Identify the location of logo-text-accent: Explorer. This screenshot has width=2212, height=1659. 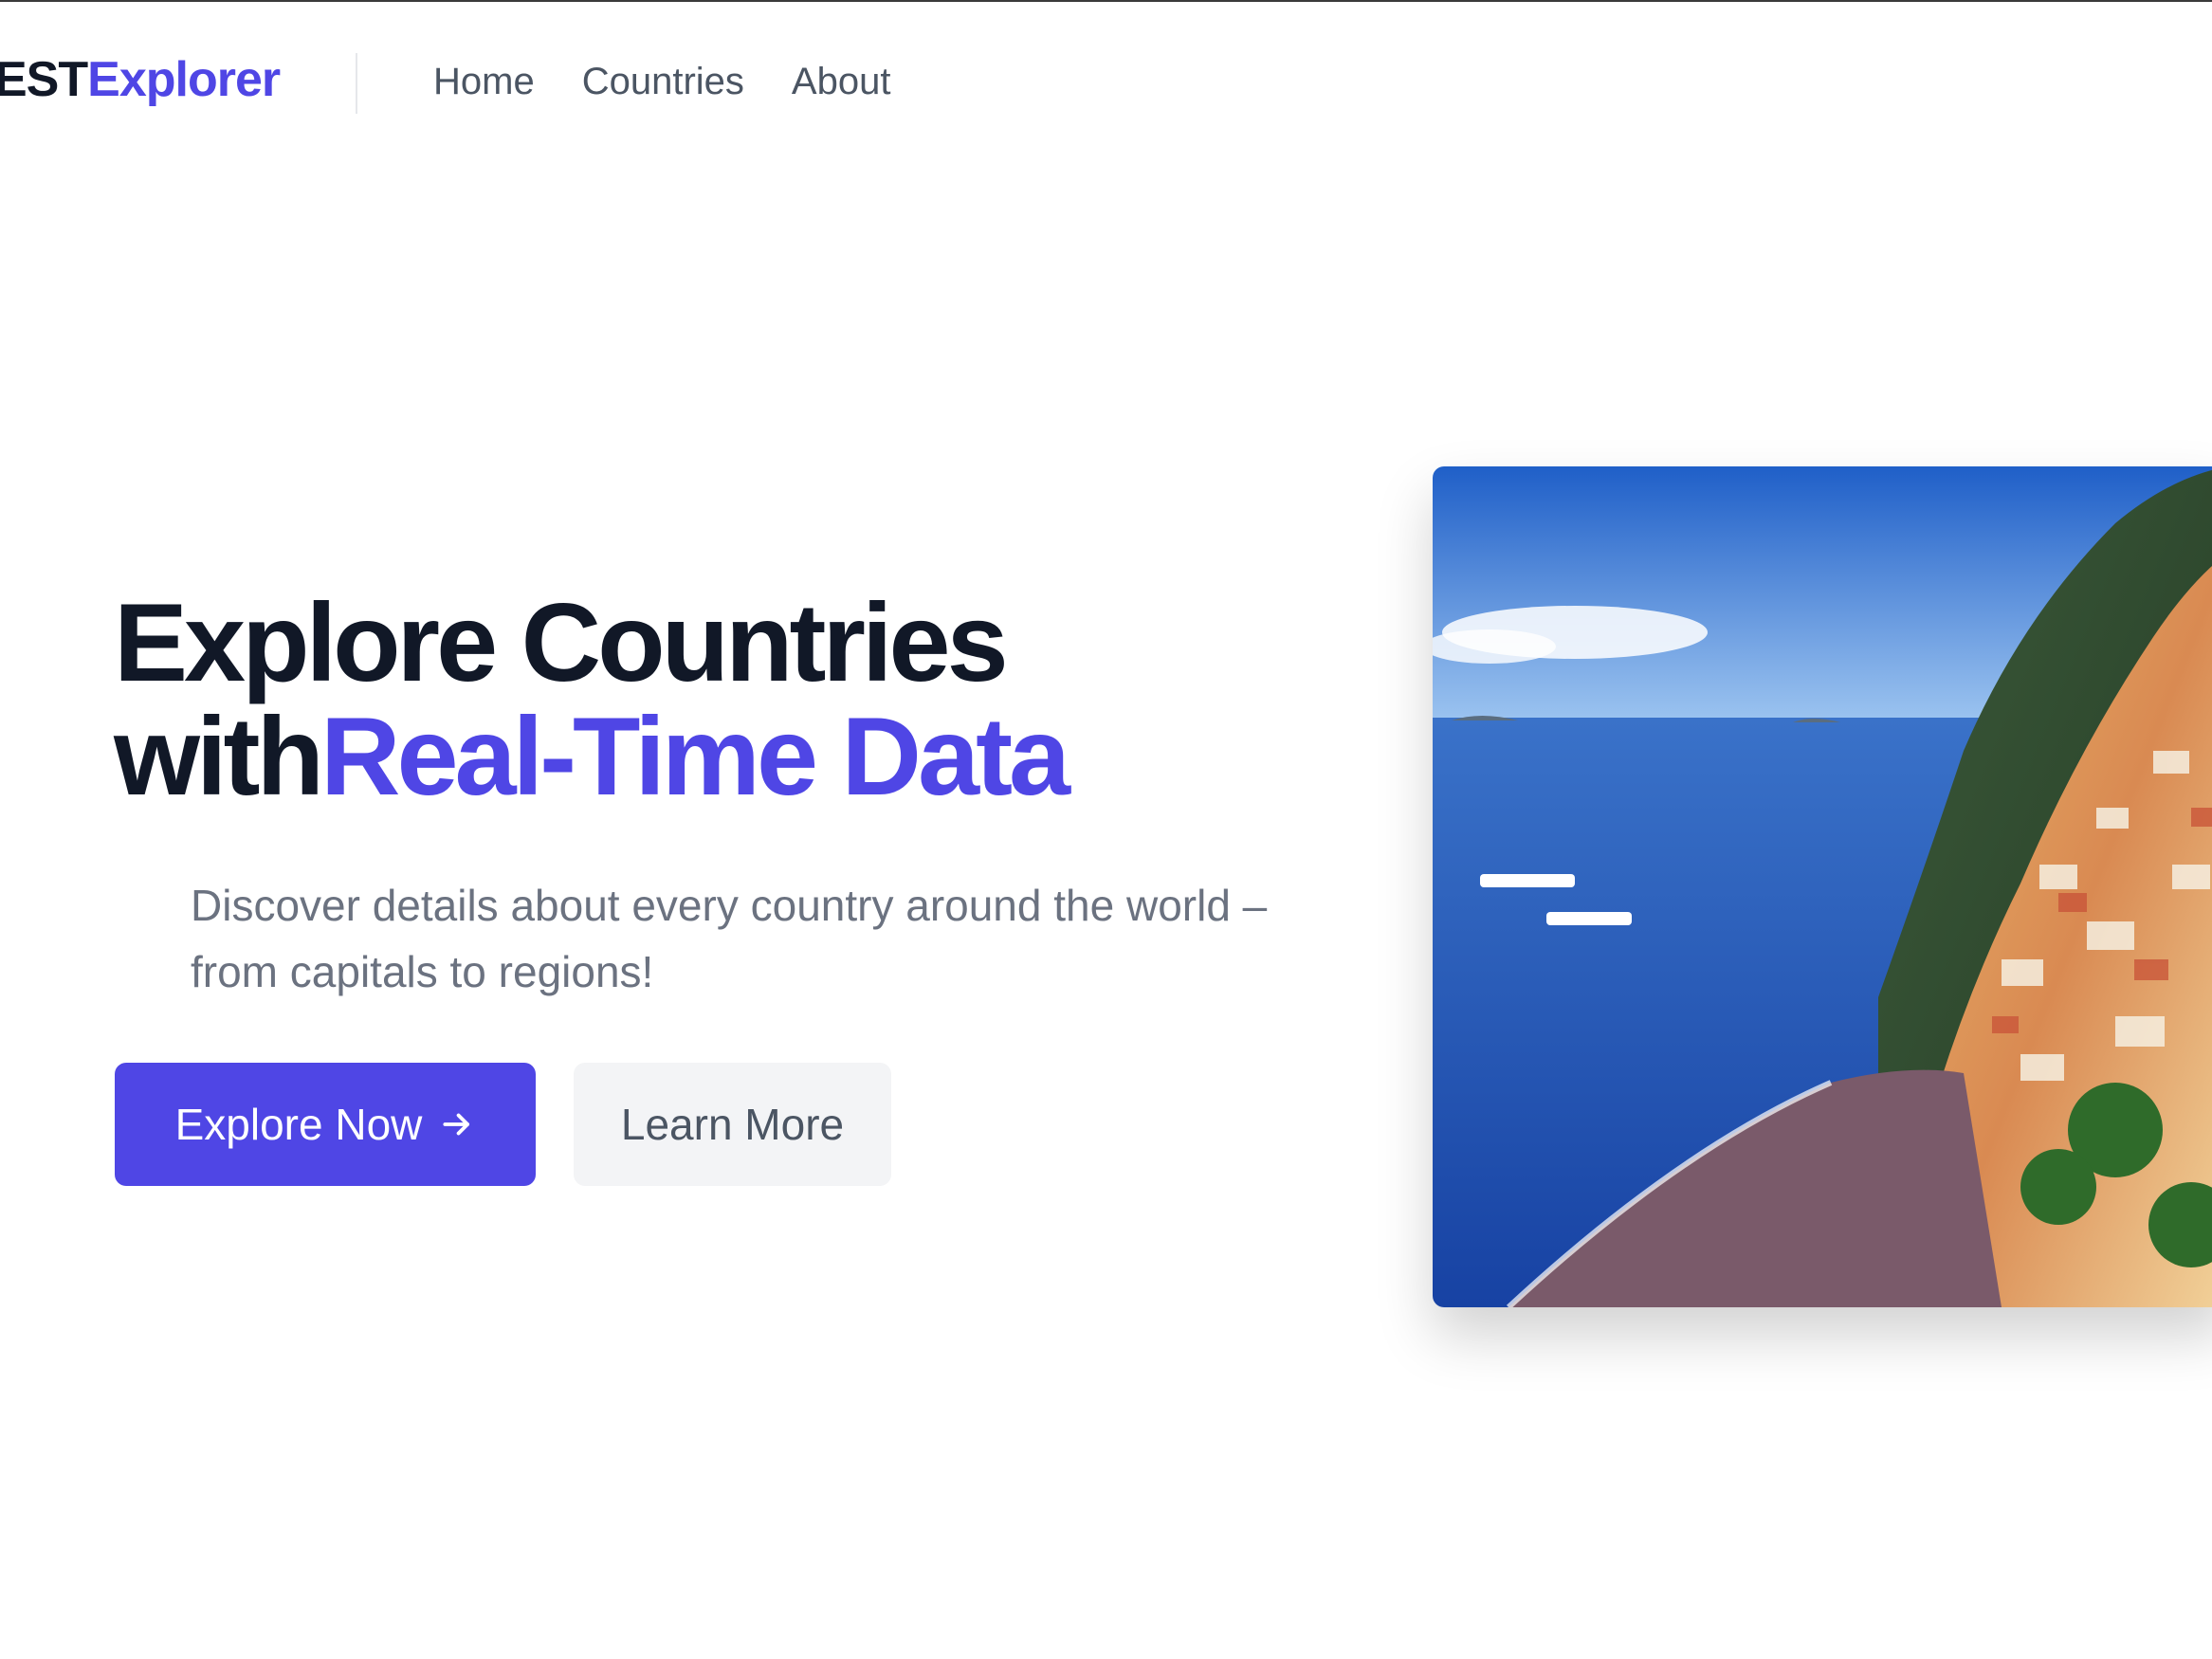
(184, 79).